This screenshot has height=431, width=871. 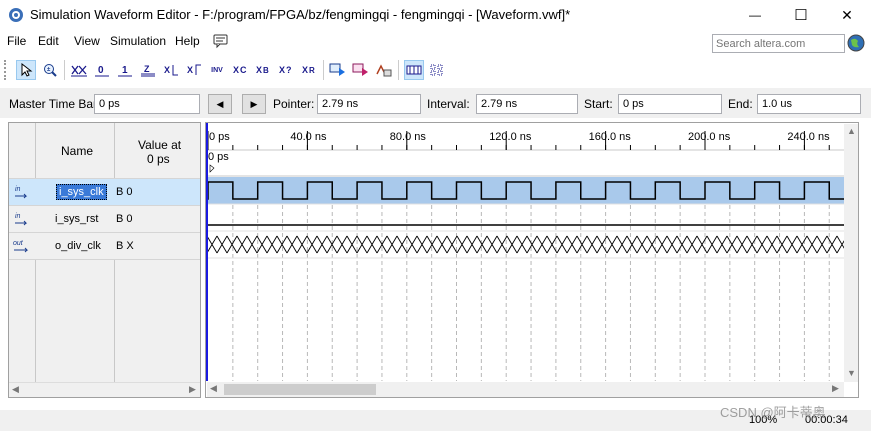 What do you see at coordinates (525, 190) in the screenshot?
I see `selected-row-highlight` at bounding box center [525, 190].